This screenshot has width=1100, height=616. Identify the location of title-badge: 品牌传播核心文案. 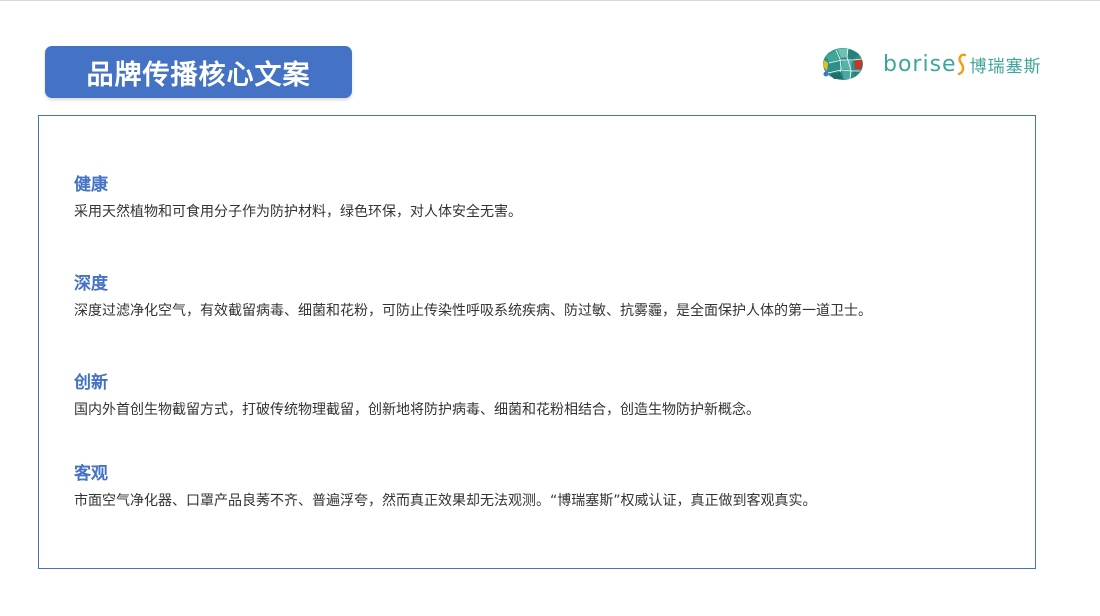
(198, 72).